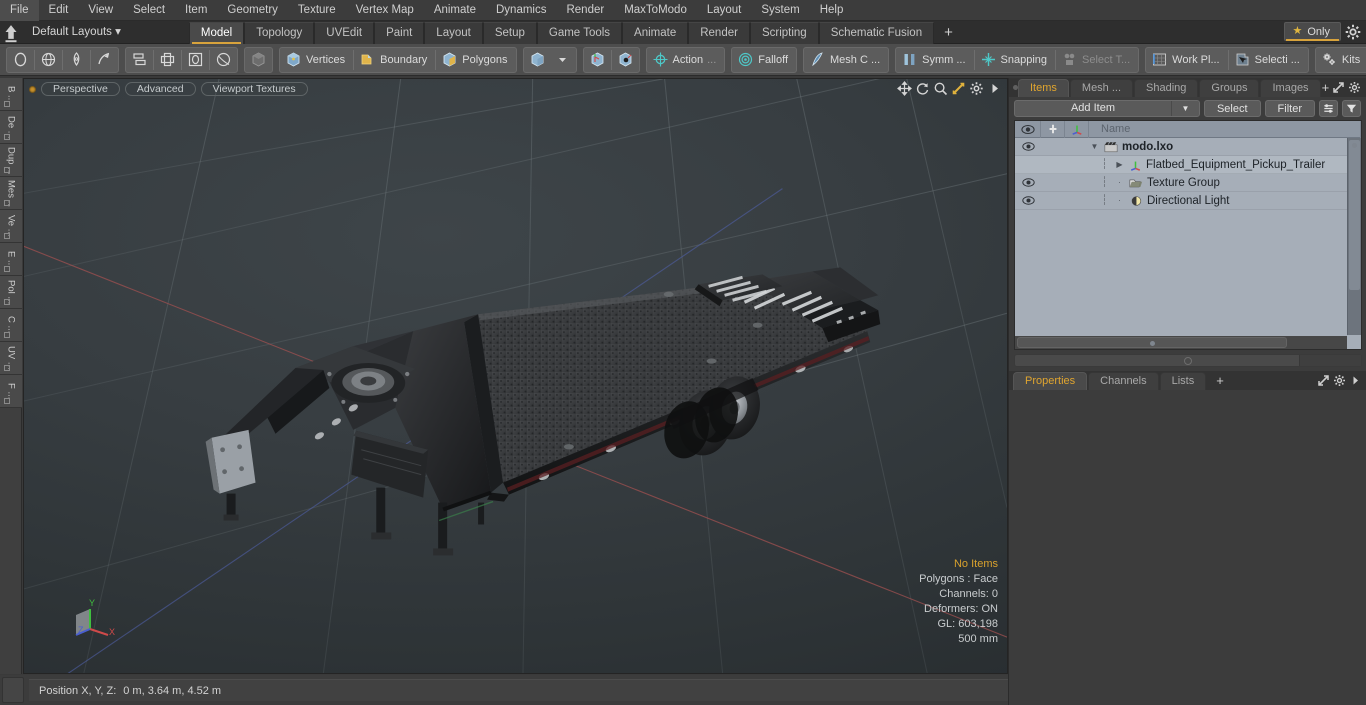 The height and width of the screenshot is (705, 1366). Describe the element at coordinates (1312, 31) in the screenshot. I see `only-toggle-button: ★ Only` at that location.